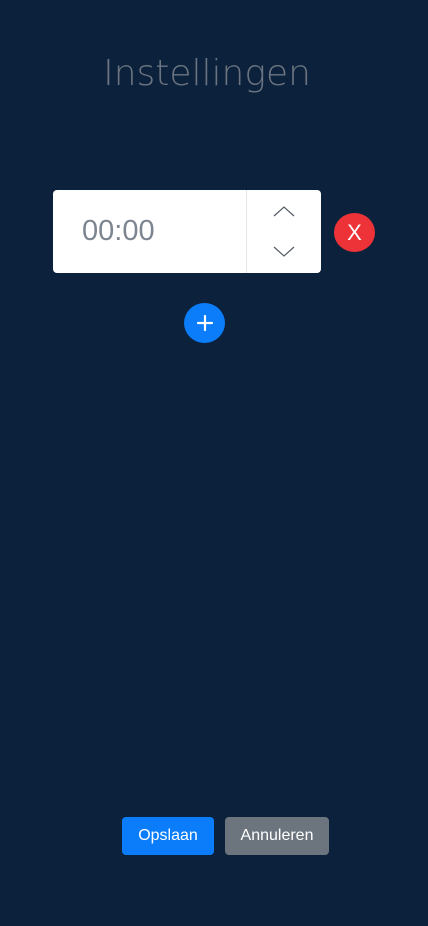  I want to click on remove-time-button: X, so click(354, 232).